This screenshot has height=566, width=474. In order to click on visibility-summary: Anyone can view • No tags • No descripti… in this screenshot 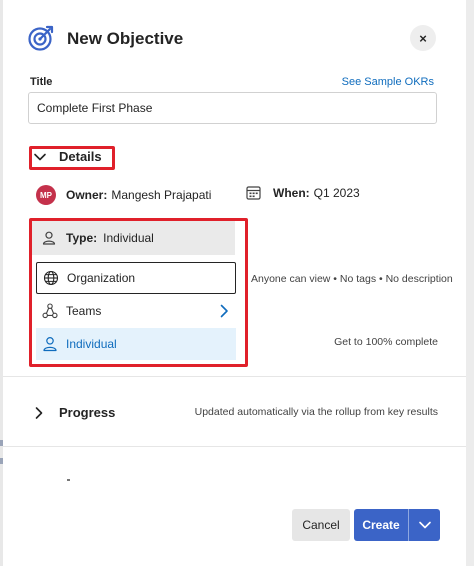, I will do `click(352, 279)`.